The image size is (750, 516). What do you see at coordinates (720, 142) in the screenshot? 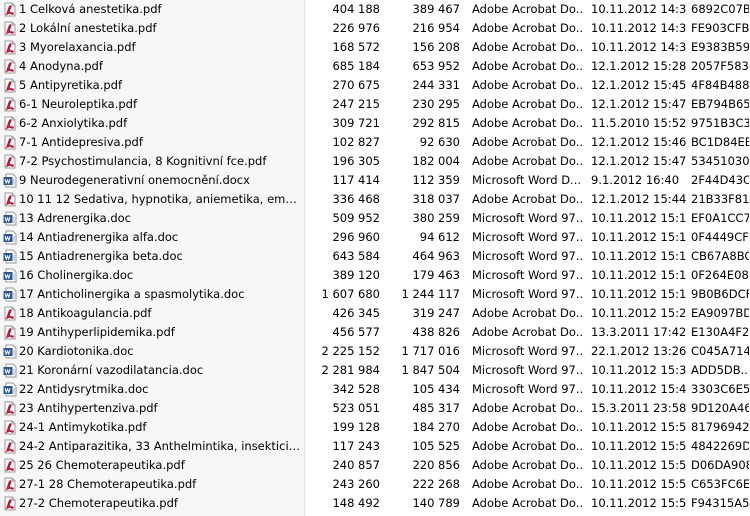
I see `crc-checksum: BC1D84EB` at bounding box center [720, 142].